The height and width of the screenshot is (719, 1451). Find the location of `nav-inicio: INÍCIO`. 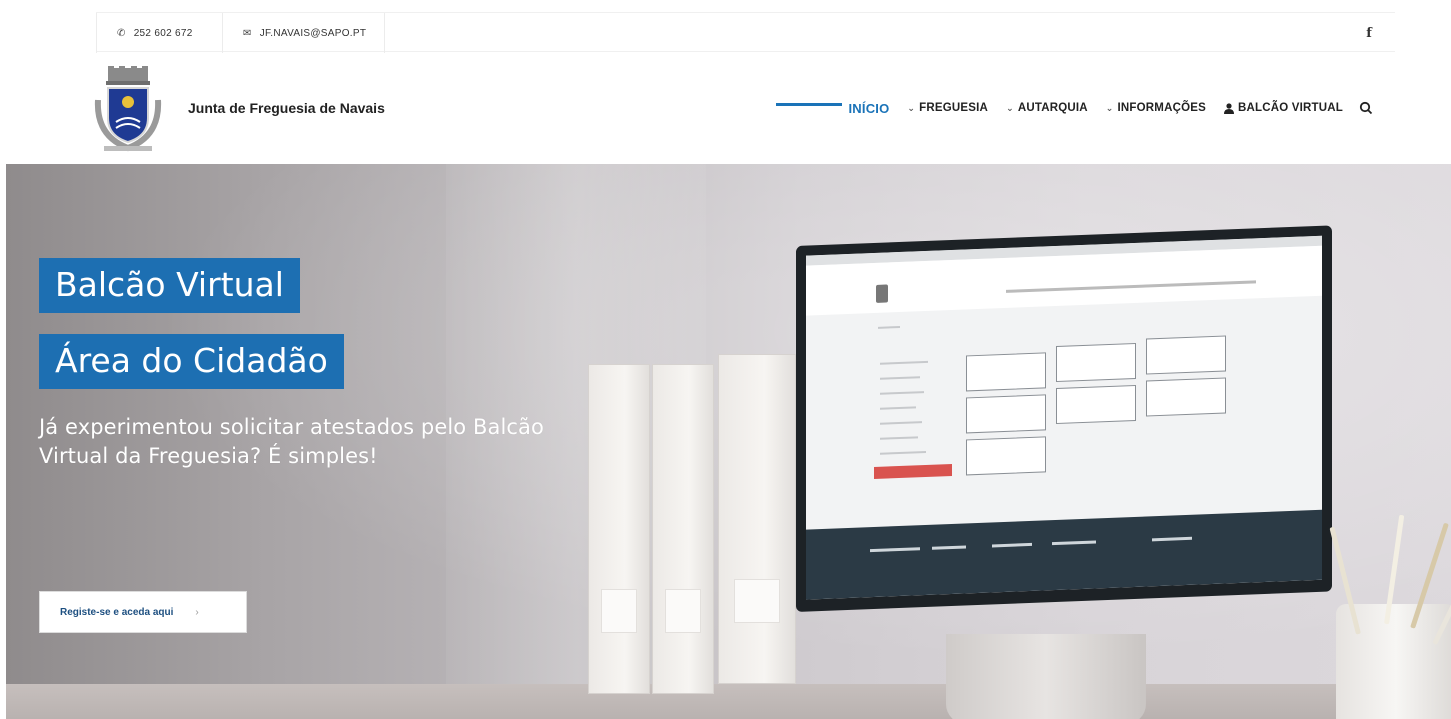

nav-inicio: INÍCIO is located at coordinates (868, 108).